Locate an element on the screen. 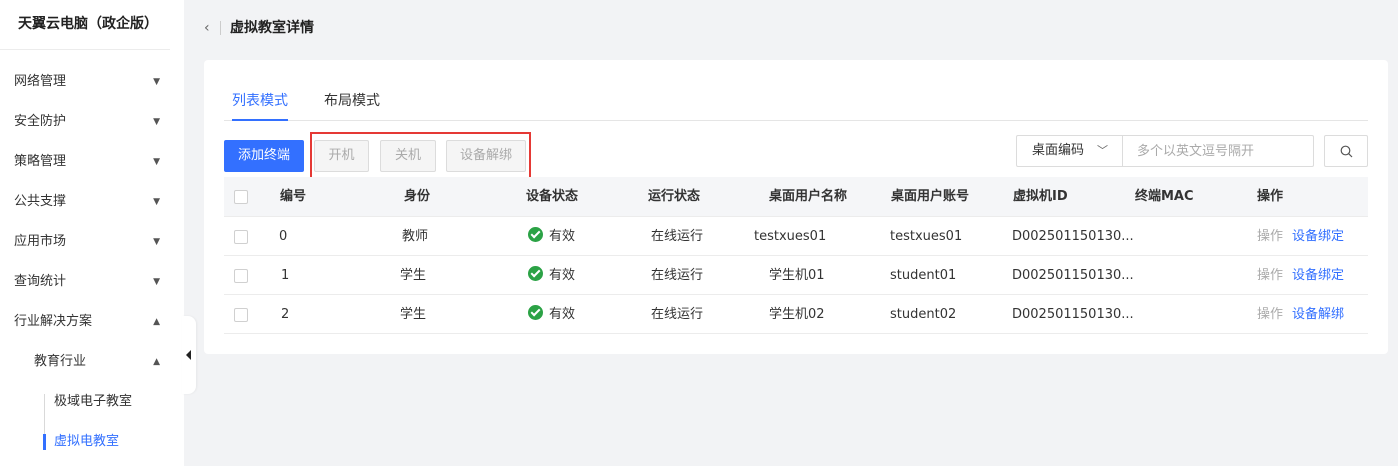  menu-label: 网络管理 is located at coordinates (40, 81).